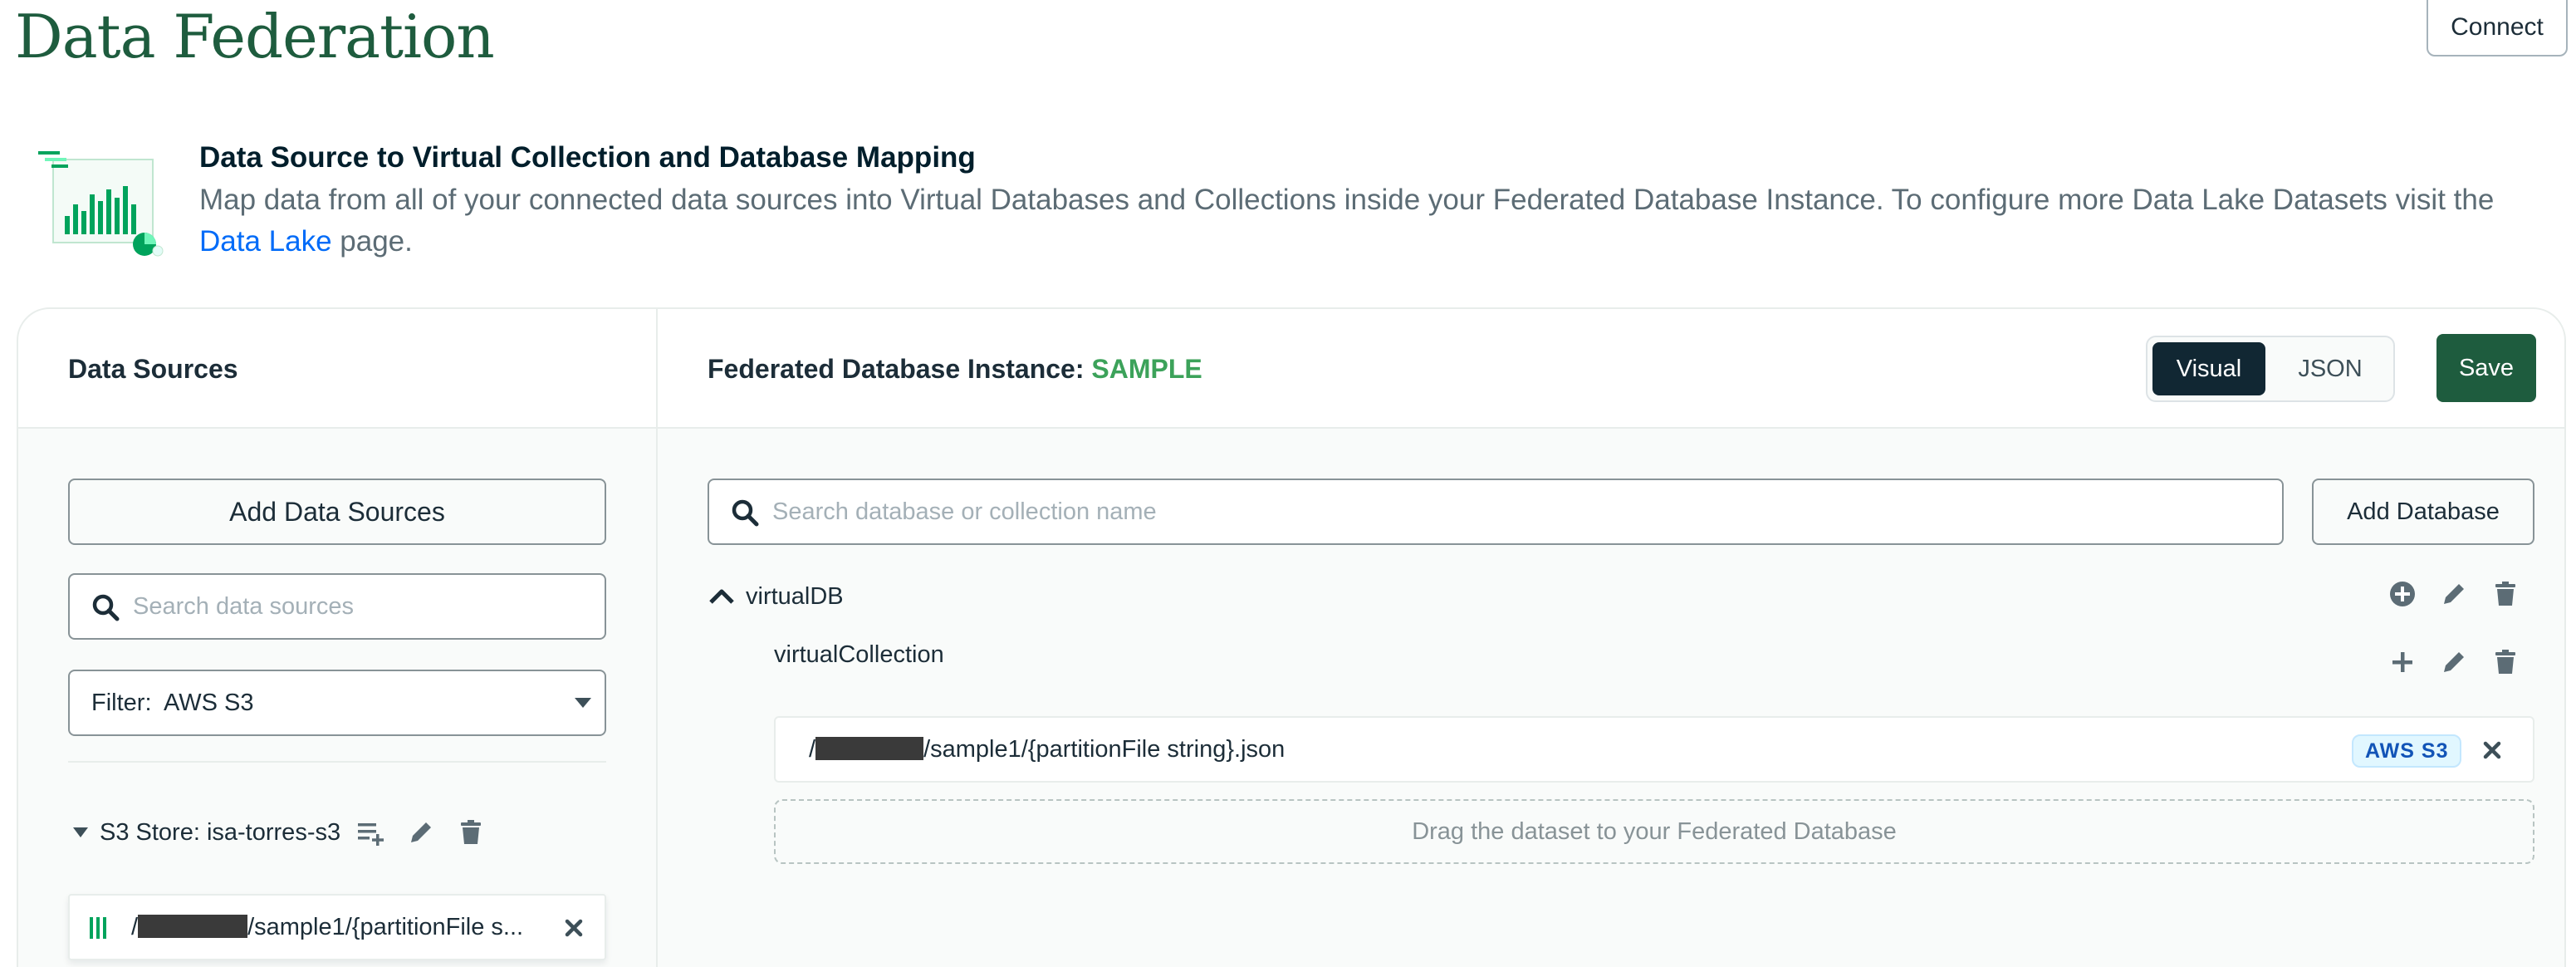 The image size is (2576, 967). I want to click on database-actions, so click(2461, 594).